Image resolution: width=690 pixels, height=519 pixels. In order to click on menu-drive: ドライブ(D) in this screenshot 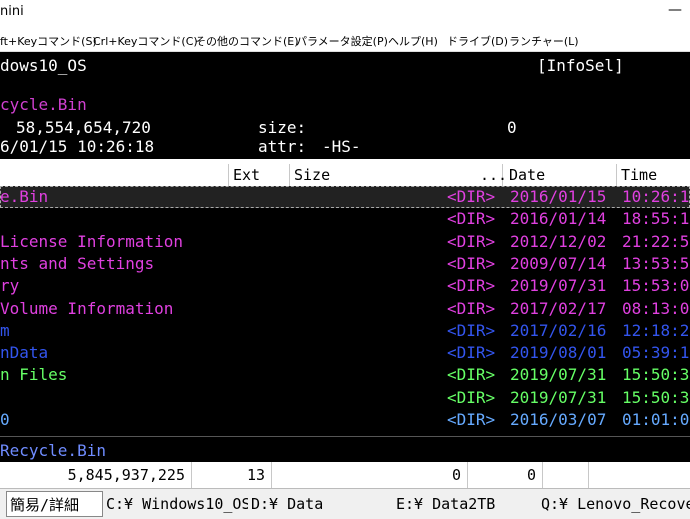, I will do `click(477, 41)`.